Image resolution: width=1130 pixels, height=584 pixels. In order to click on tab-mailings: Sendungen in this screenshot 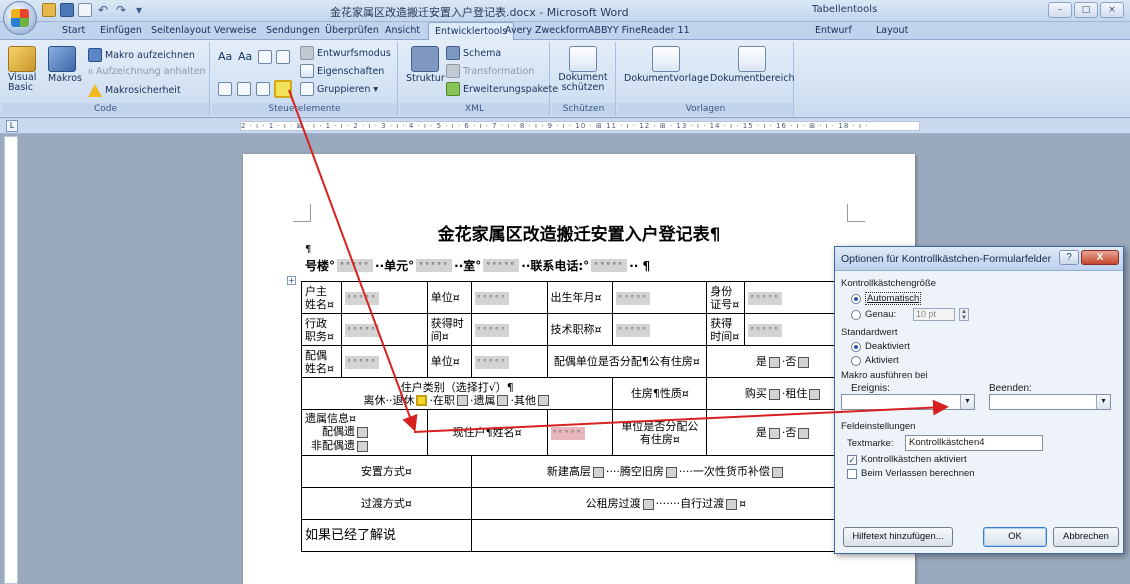, I will do `click(293, 30)`.